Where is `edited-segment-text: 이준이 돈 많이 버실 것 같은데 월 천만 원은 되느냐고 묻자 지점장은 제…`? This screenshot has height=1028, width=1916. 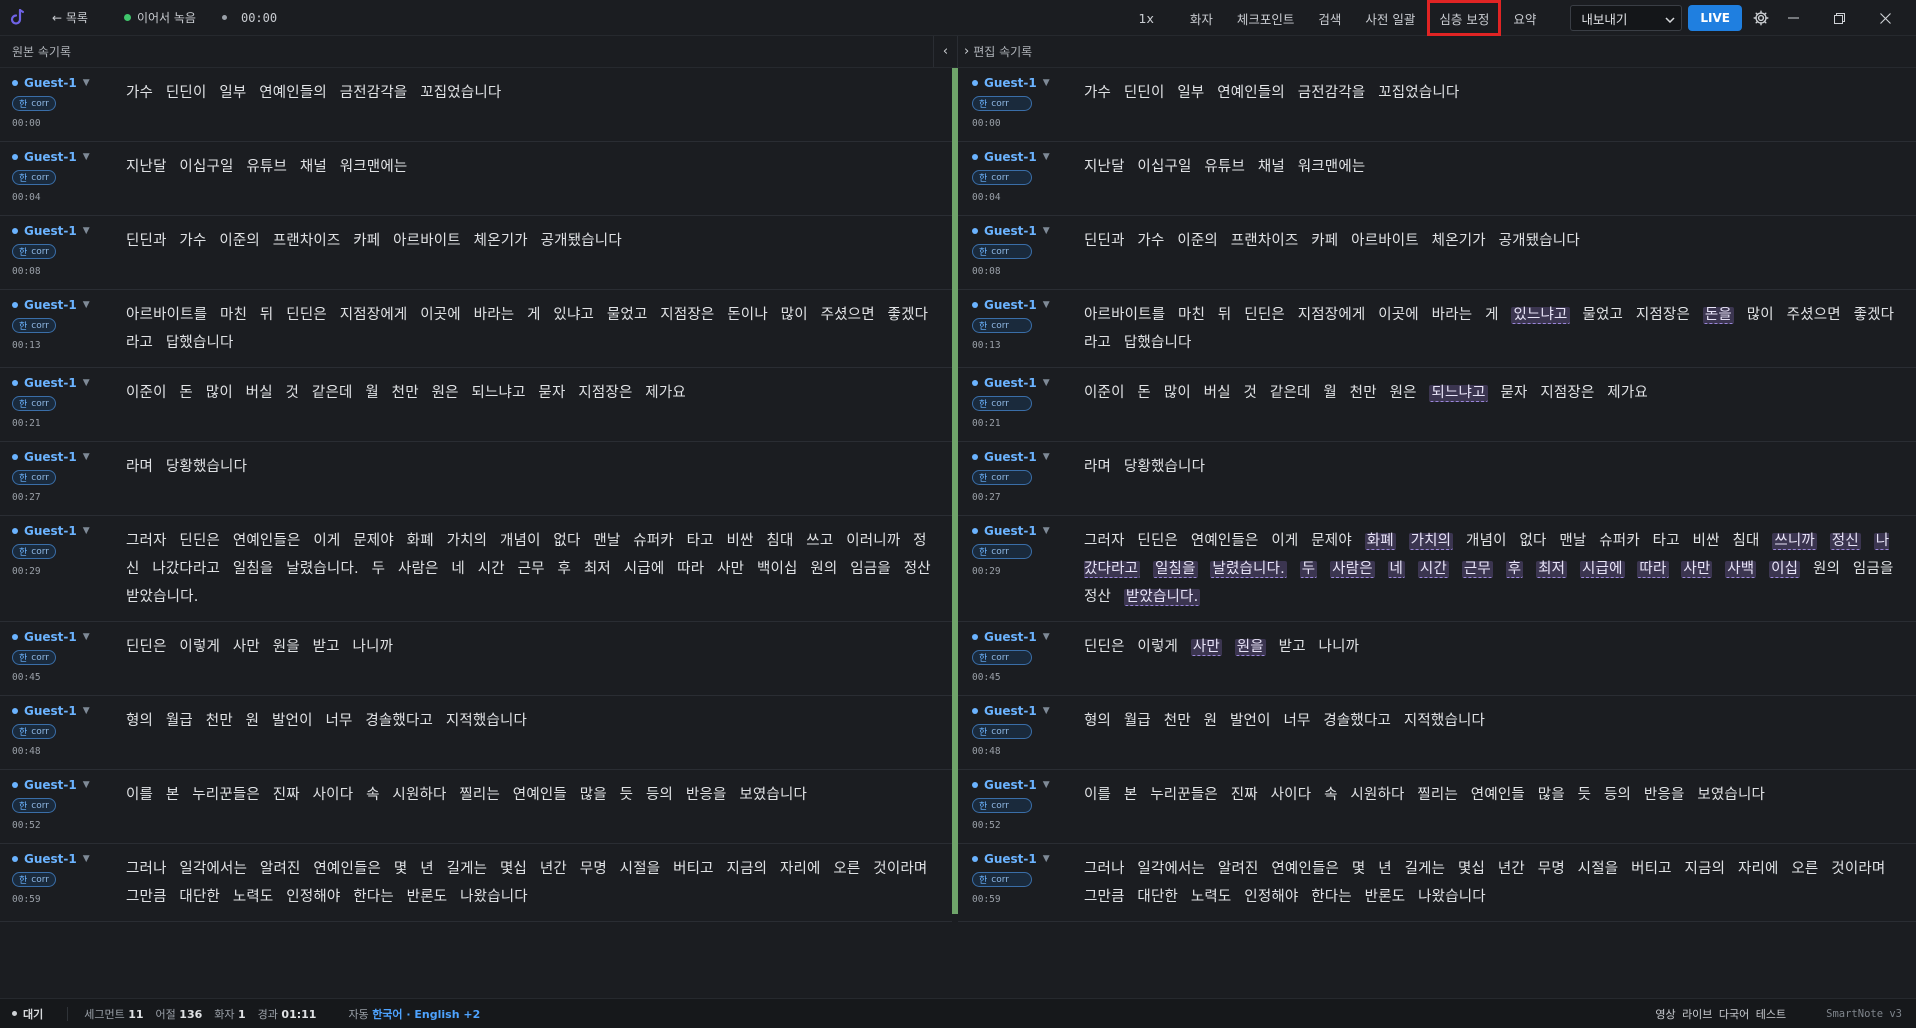
edited-segment-text: 이준이 돈 많이 버실 것 같은데 월 천만 원은 되느냐고 묻자 지점장은 제… is located at coordinates (1496, 404).